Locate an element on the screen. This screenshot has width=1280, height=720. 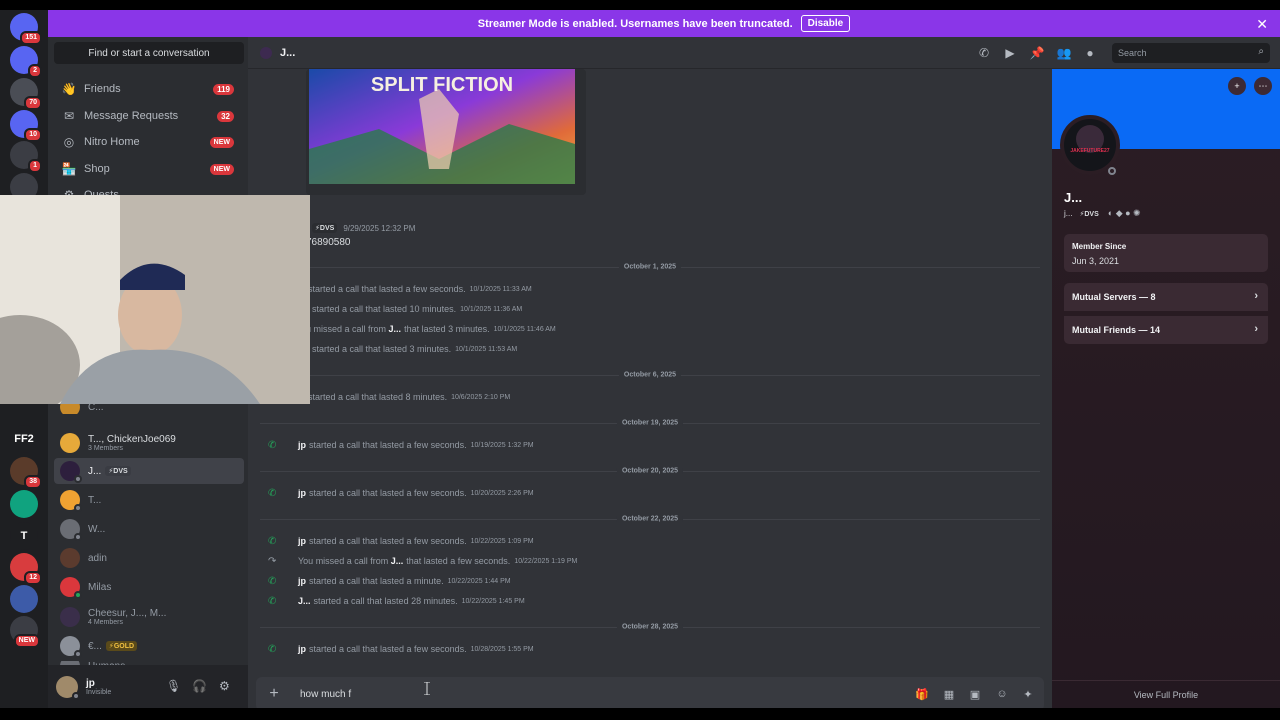
dm-item-milas: Milas is located at coordinates (149, 587).